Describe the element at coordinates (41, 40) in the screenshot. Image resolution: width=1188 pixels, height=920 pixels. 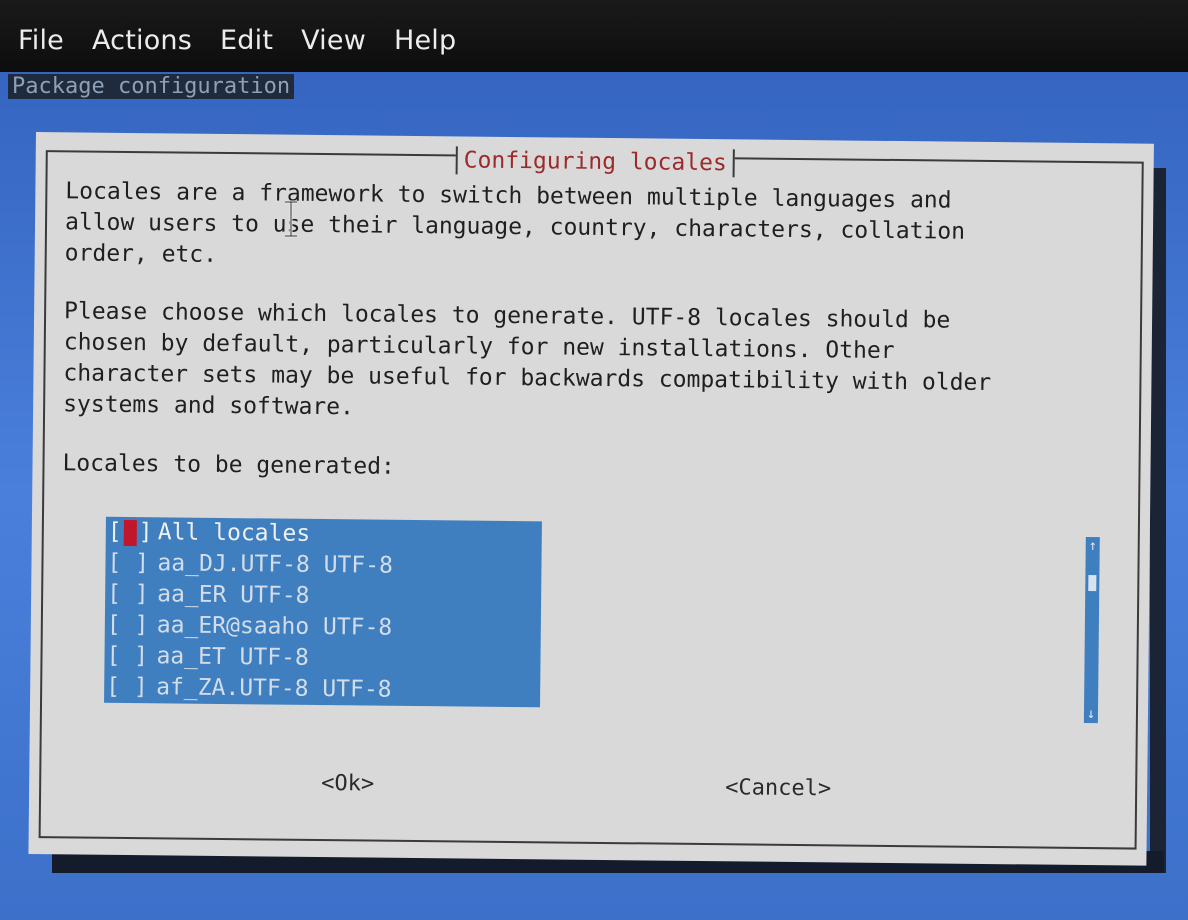
I see `menu-file: File` at that location.